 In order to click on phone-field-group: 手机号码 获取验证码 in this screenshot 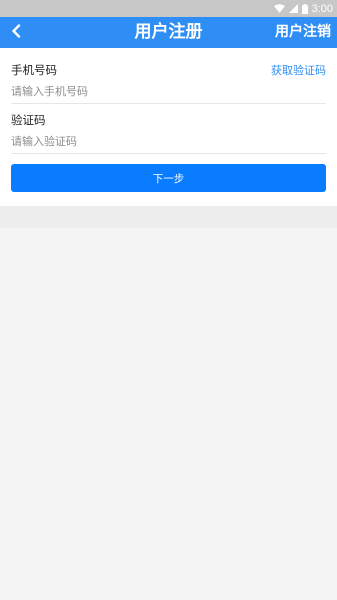, I will do `click(168, 83)`.